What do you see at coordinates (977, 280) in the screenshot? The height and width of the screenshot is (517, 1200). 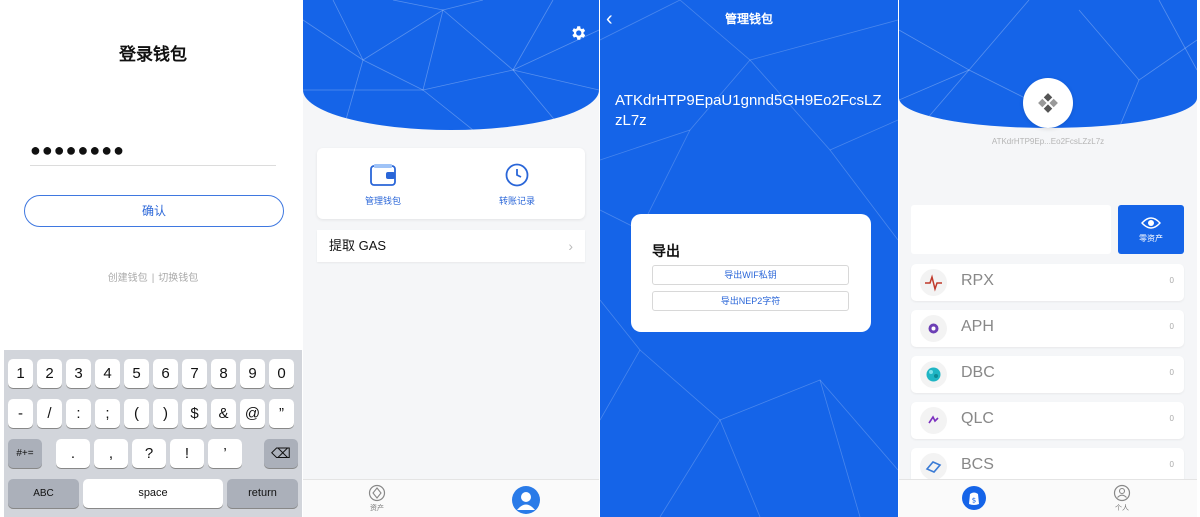 I see `token-name: RPX` at bounding box center [977, 280].